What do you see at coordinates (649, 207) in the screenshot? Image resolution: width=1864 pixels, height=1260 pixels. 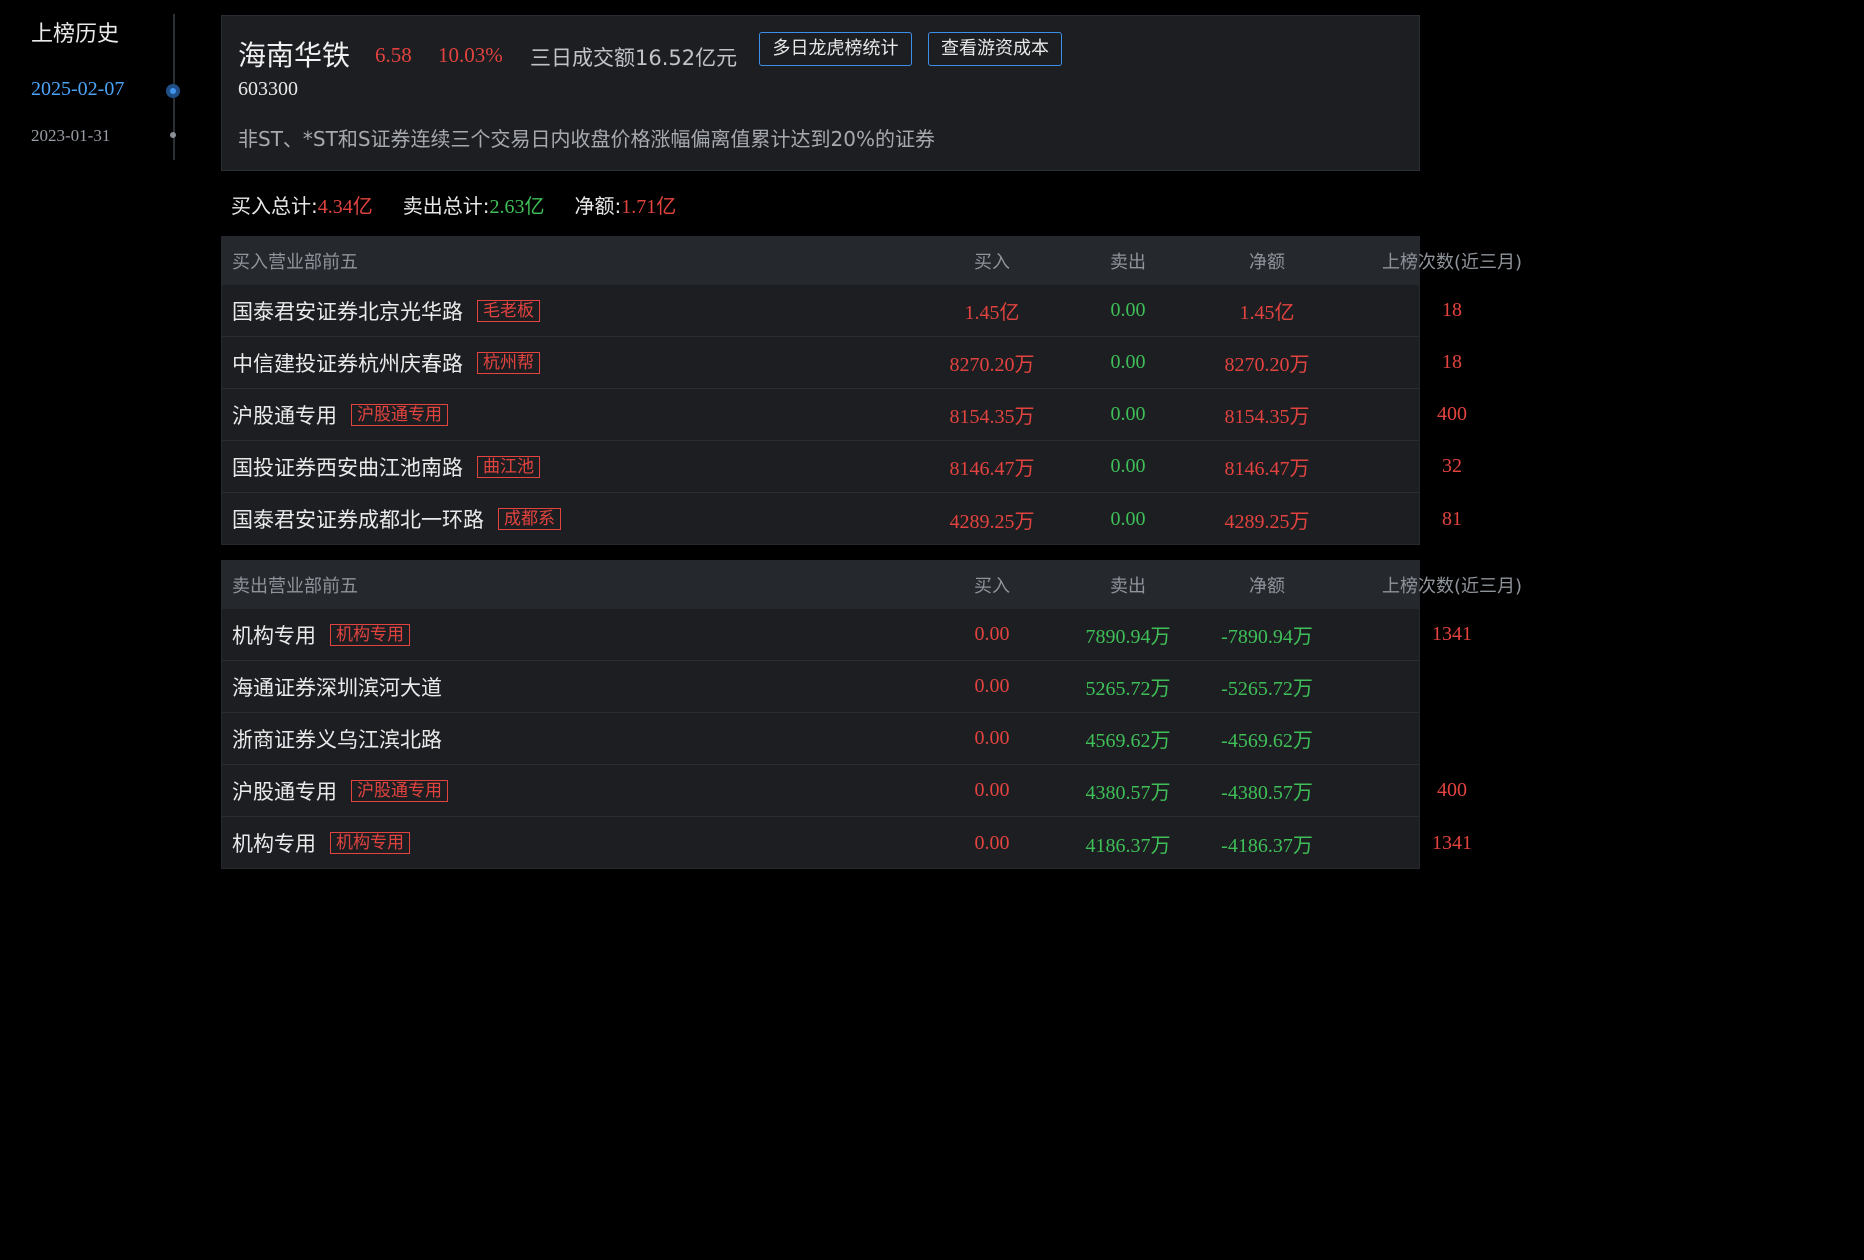 I see `net-total-value: 1.71亿` at bounding box center [649, 207].